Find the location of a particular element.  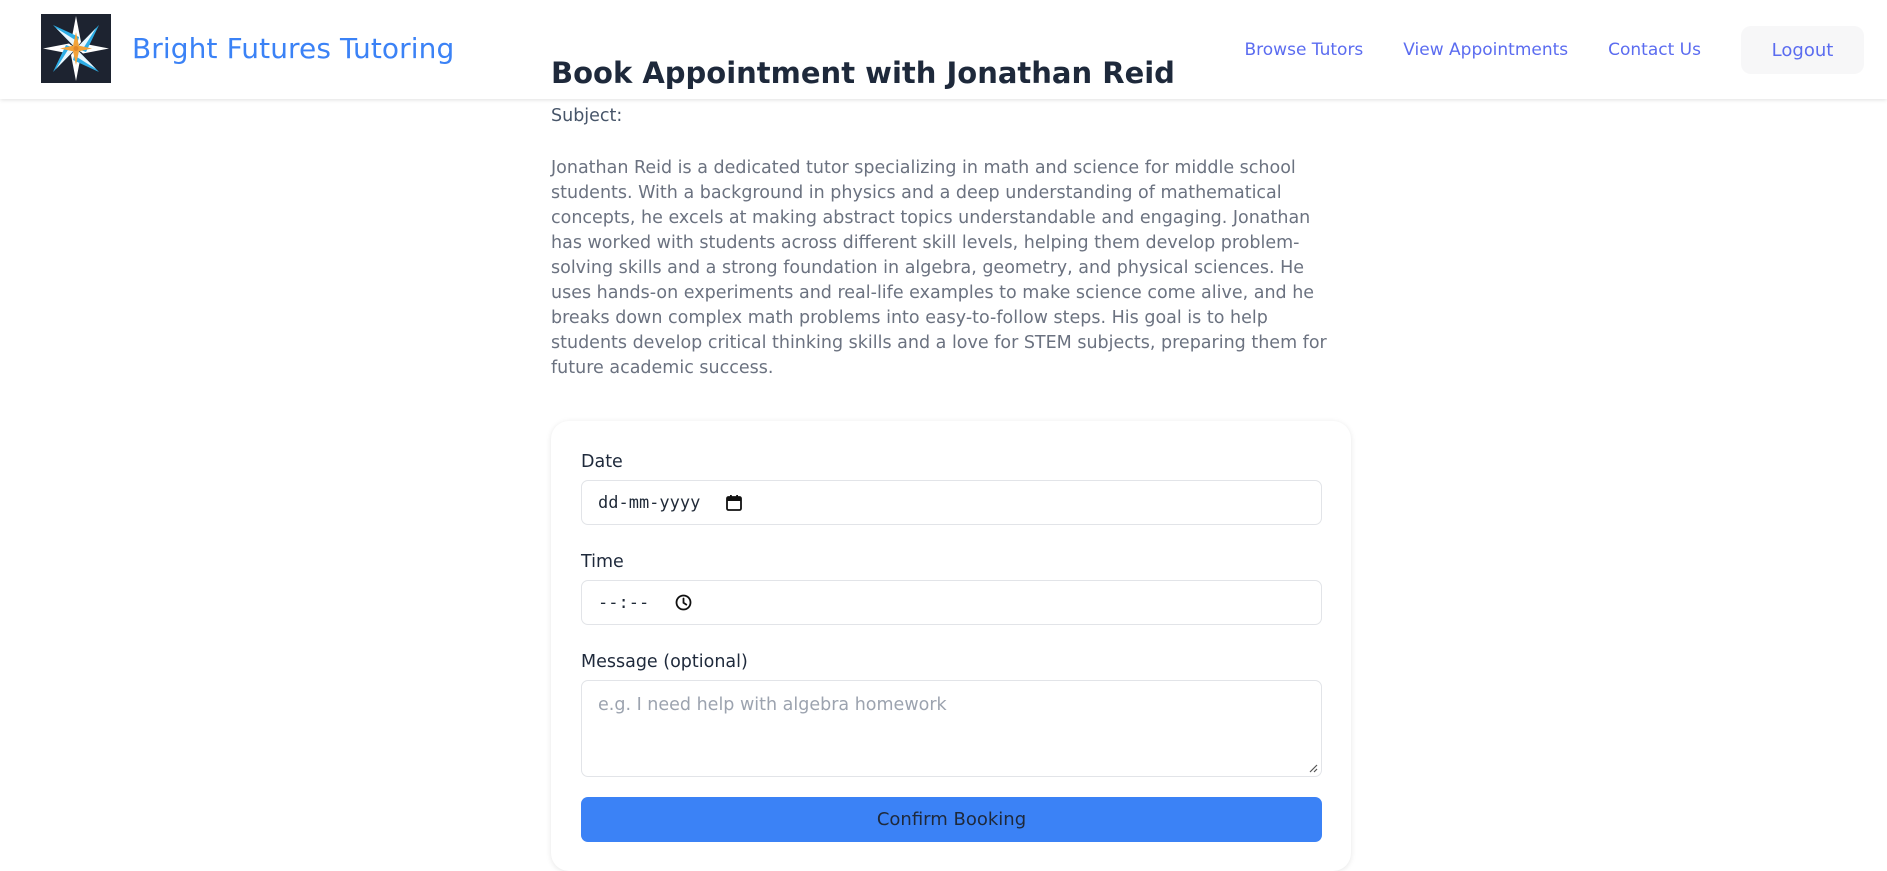

time-label: Time is located at coordinates (602, 562).